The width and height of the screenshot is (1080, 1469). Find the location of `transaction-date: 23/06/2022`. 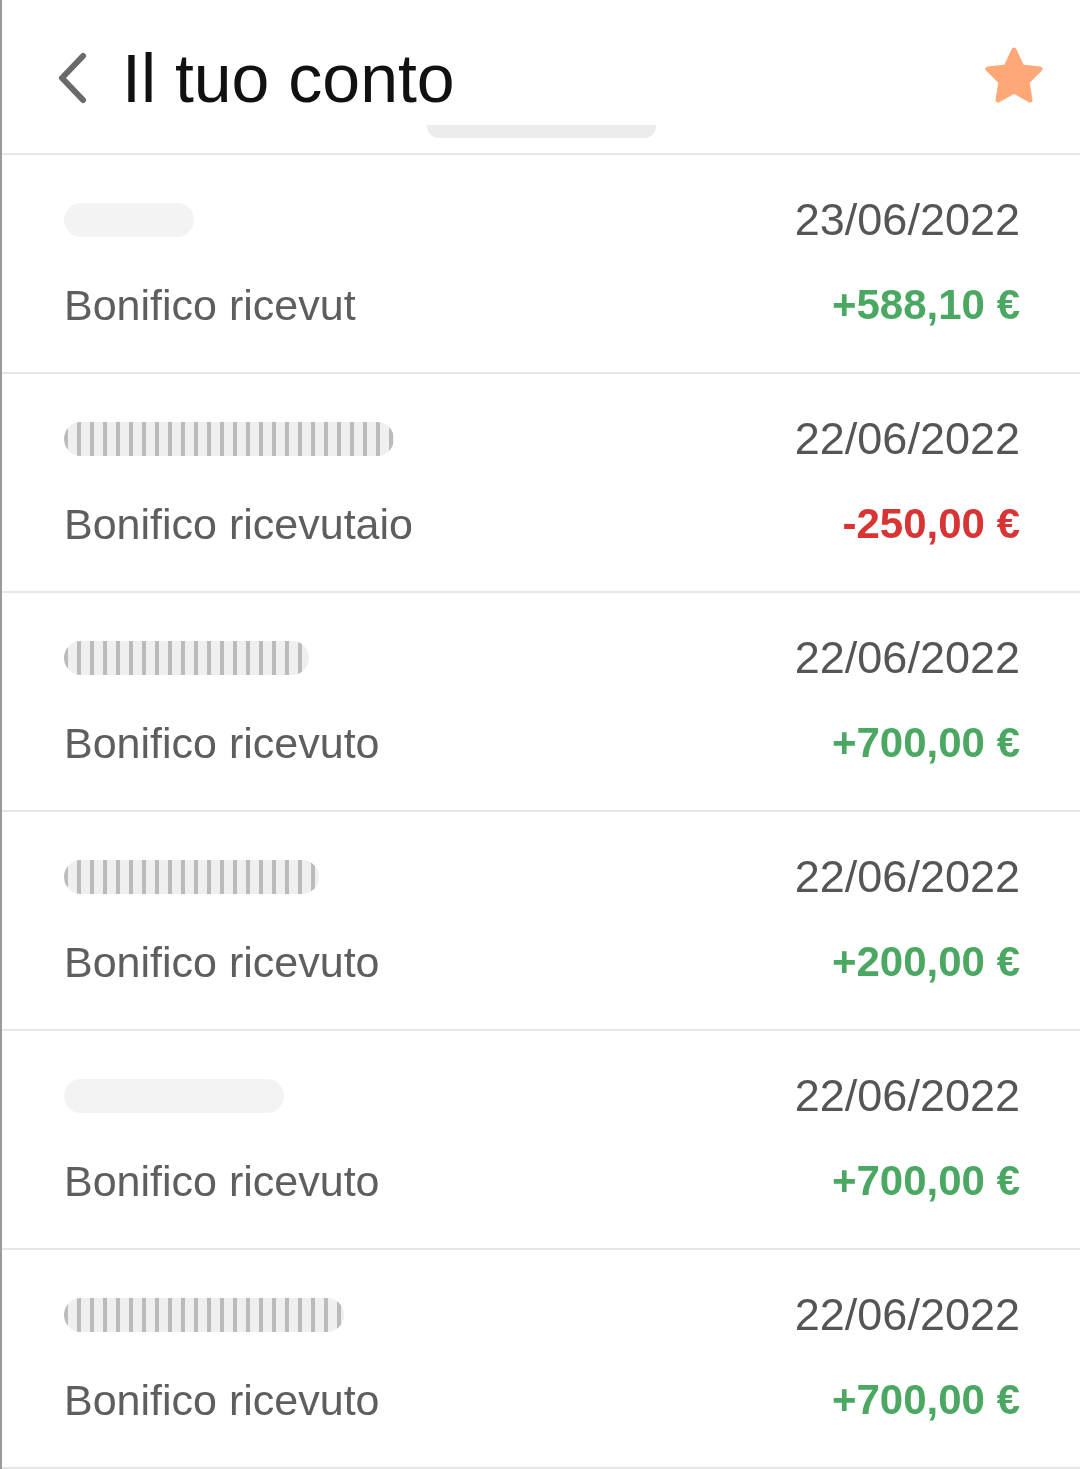

transaction-date: 23/06/2022 is located at coordinates (907, 220).